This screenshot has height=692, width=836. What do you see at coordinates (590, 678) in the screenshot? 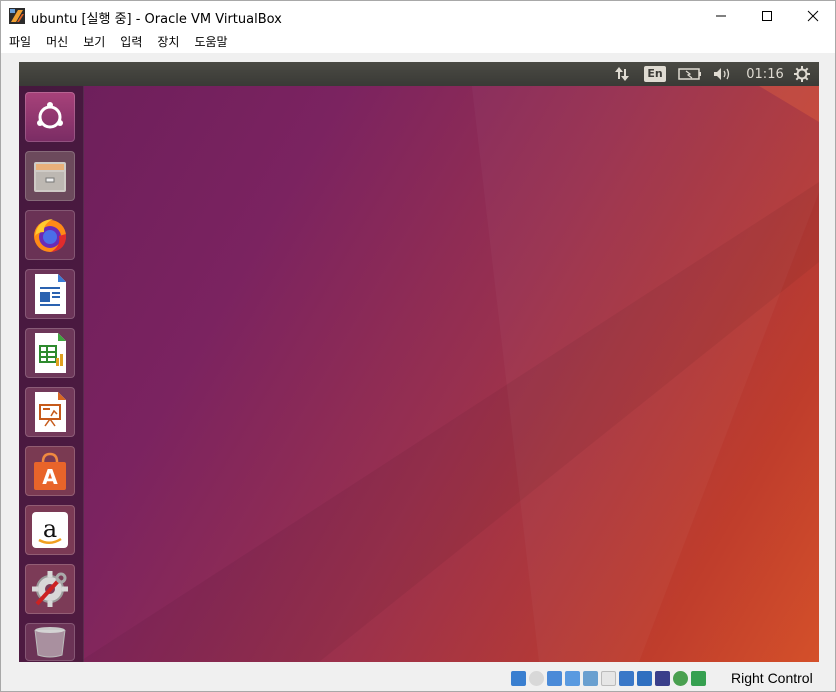
I see `usb-icon` at bounding box center [590, 678].